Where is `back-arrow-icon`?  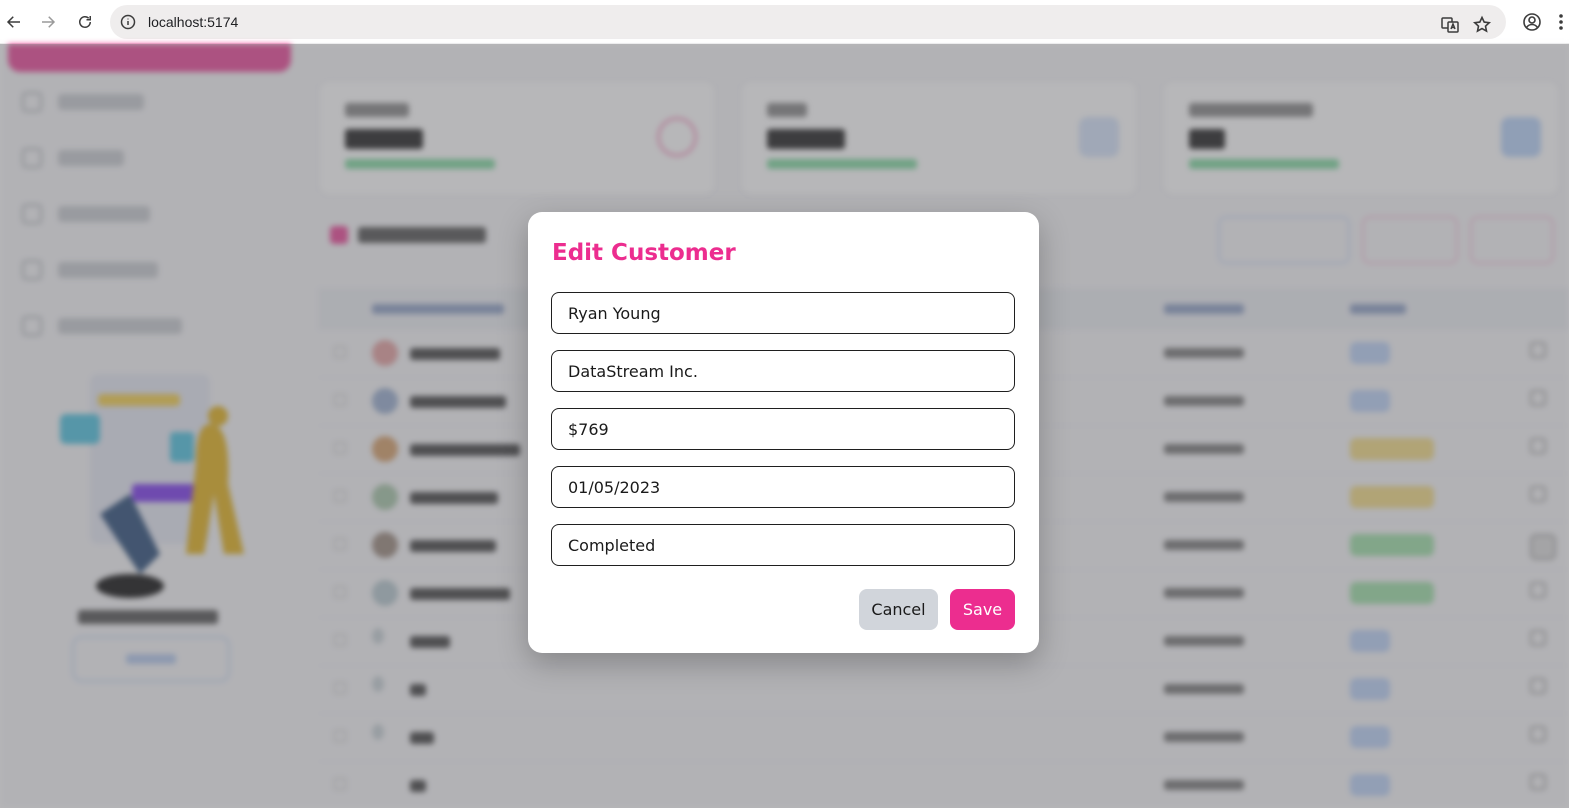
back-arrow-icon is located at coordinates (14, 22).